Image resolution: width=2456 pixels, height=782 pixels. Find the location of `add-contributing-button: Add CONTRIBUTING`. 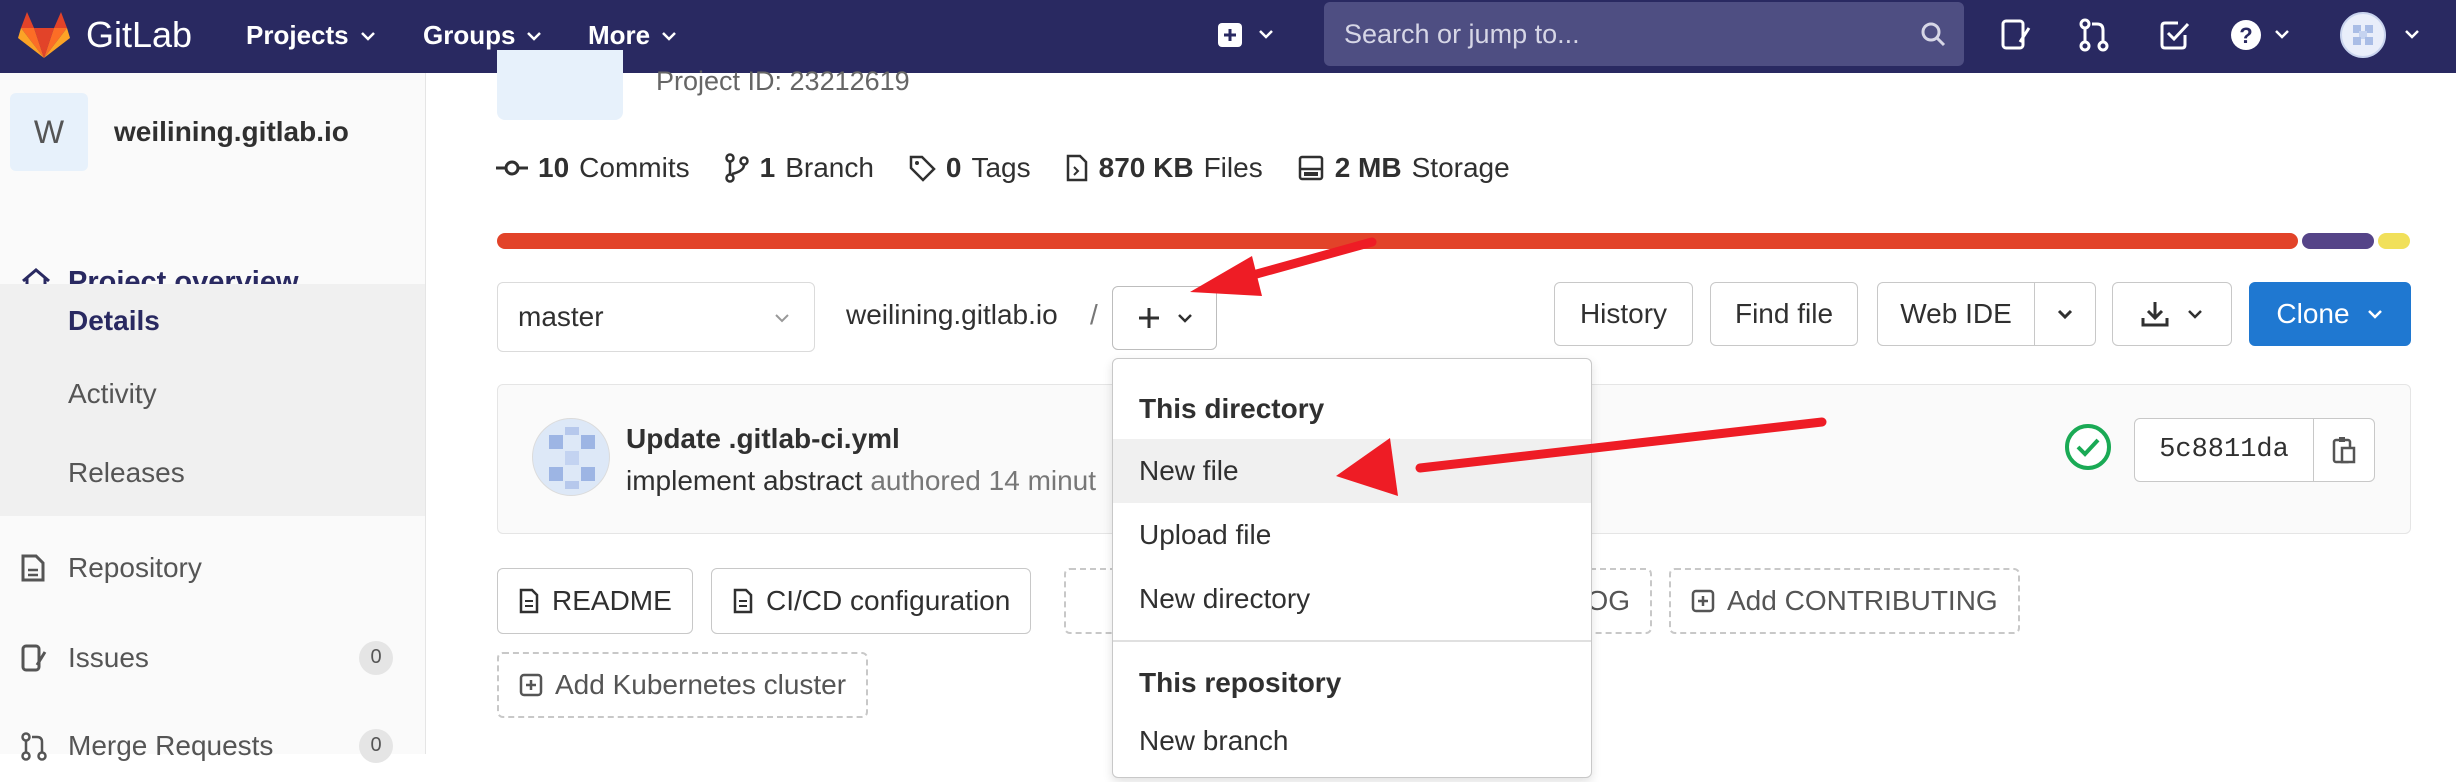

add-contributing-button: Add CONTRIBUTING is located at coordinates (1844, 601).